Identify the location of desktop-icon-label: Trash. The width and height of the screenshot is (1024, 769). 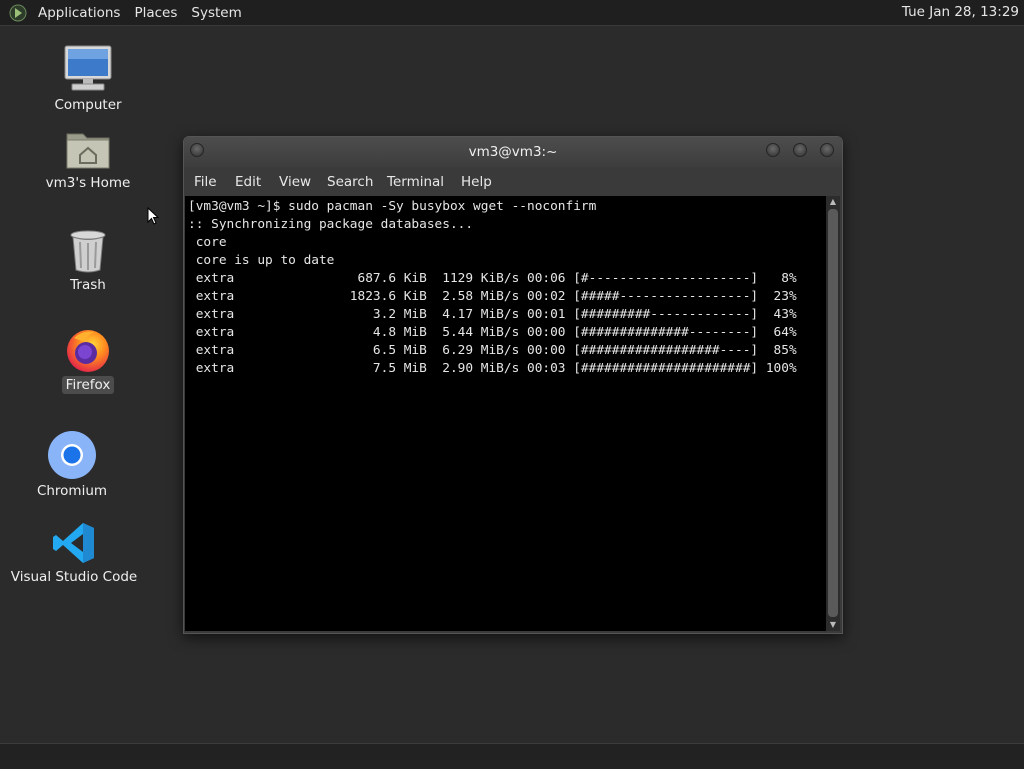
(88, 285).